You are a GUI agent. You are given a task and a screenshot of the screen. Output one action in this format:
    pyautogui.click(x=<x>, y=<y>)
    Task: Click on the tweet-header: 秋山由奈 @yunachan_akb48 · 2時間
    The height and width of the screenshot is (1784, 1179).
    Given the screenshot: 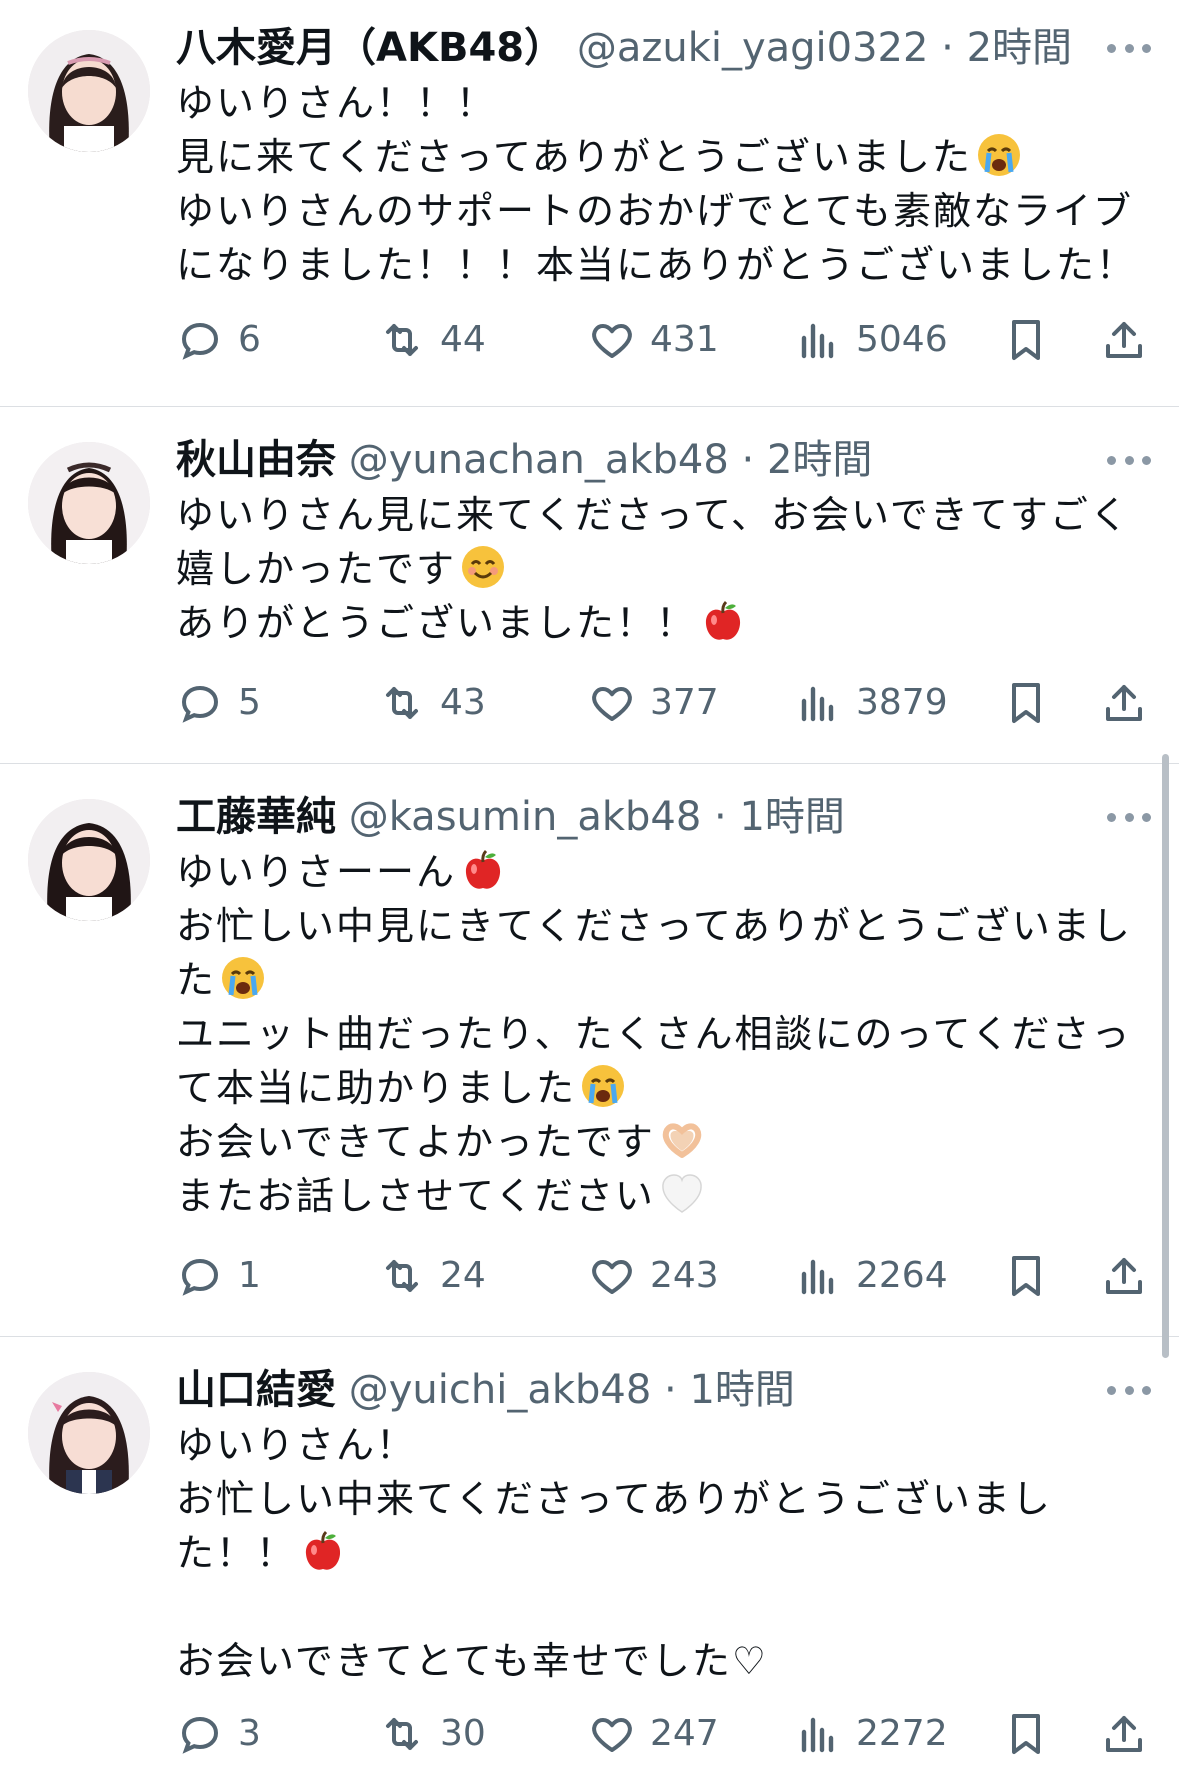 What is the action you would take?
    pyautogui.click(x=667, y=460)
    